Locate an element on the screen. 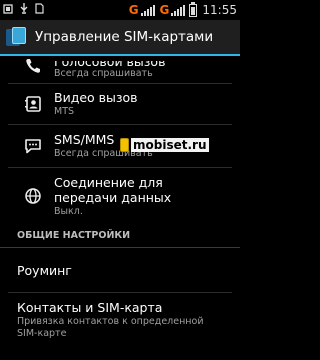 The height and width of the screenshot is (360, 320). video-contact-icon is located at coordinates (33, 104).